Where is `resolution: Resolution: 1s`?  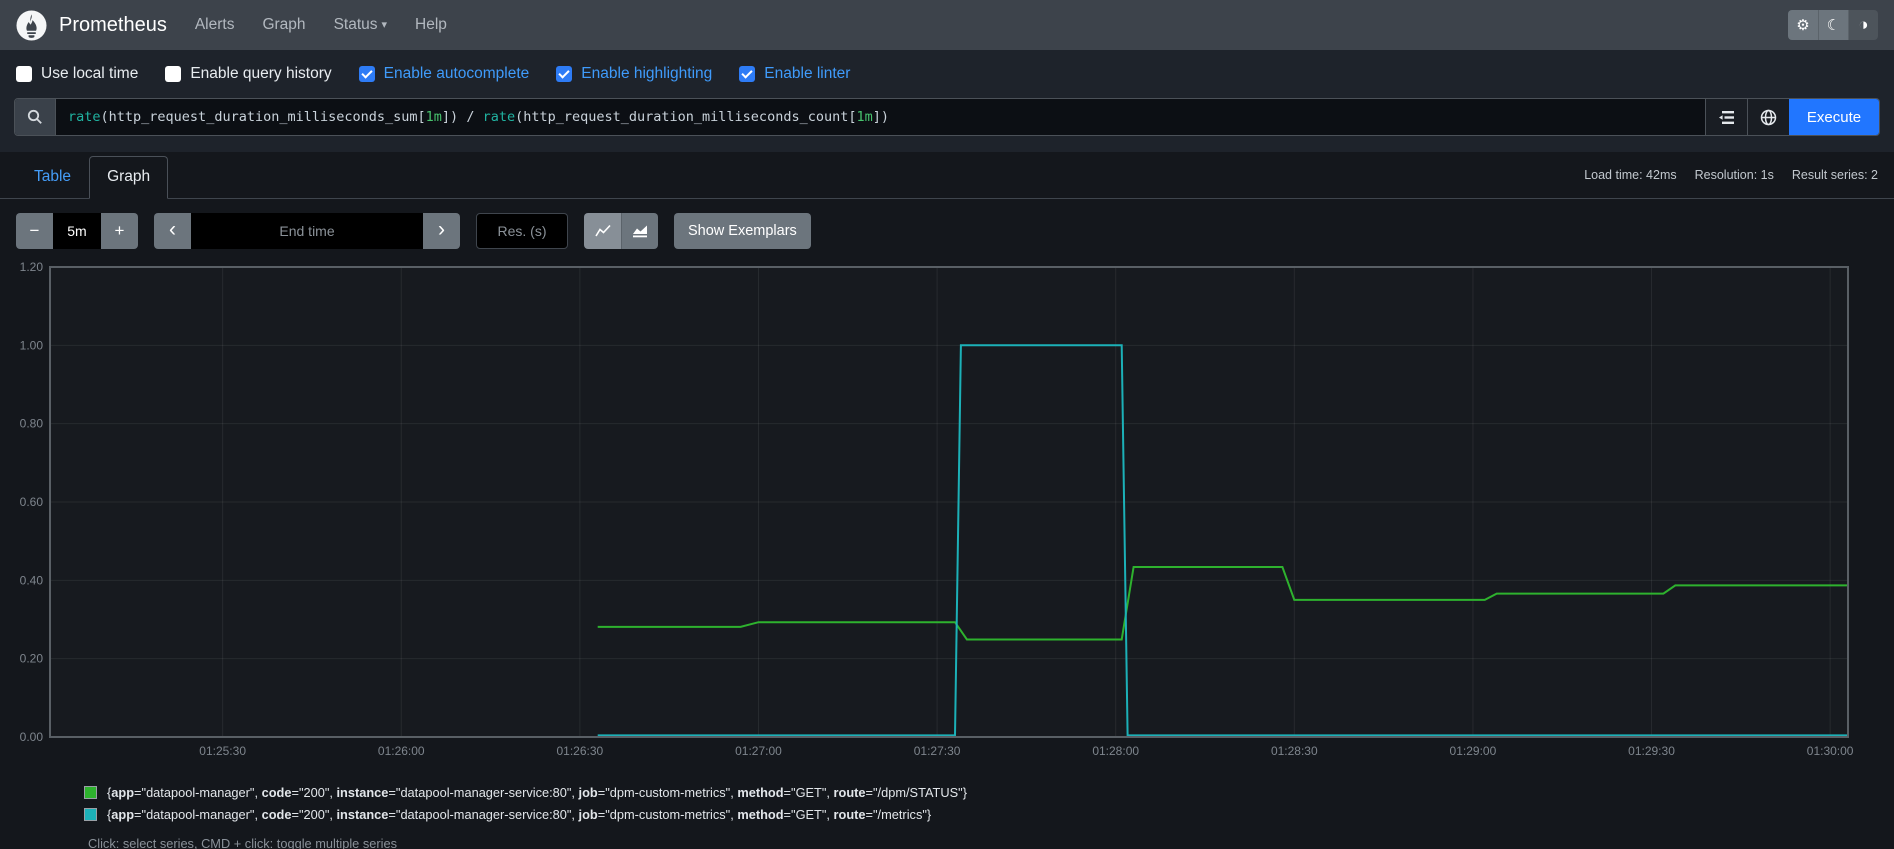 resolution: Resolution: 1s is located at coordinates (1734, 175).